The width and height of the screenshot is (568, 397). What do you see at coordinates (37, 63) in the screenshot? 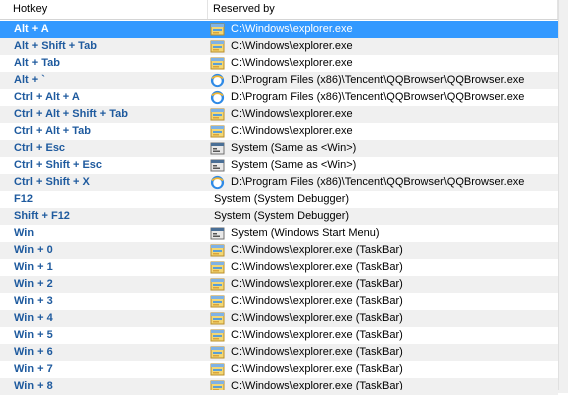
I see `hotkey-cell: Alt + Tab` at bounding box center [37, 63].